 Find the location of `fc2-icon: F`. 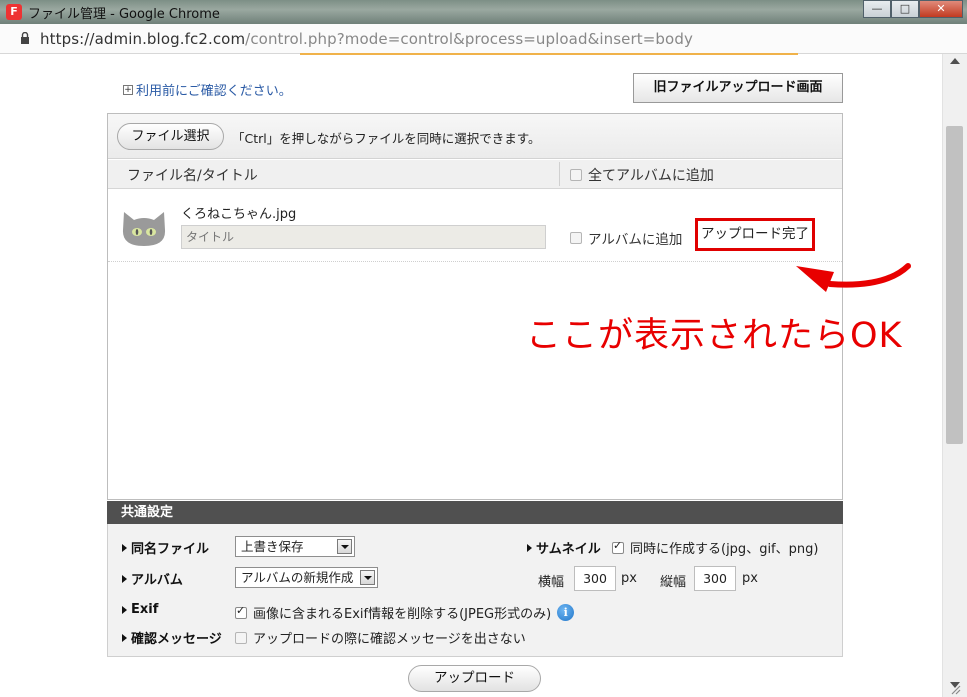

fc2-icon: F is located at coordinates (14, 12).